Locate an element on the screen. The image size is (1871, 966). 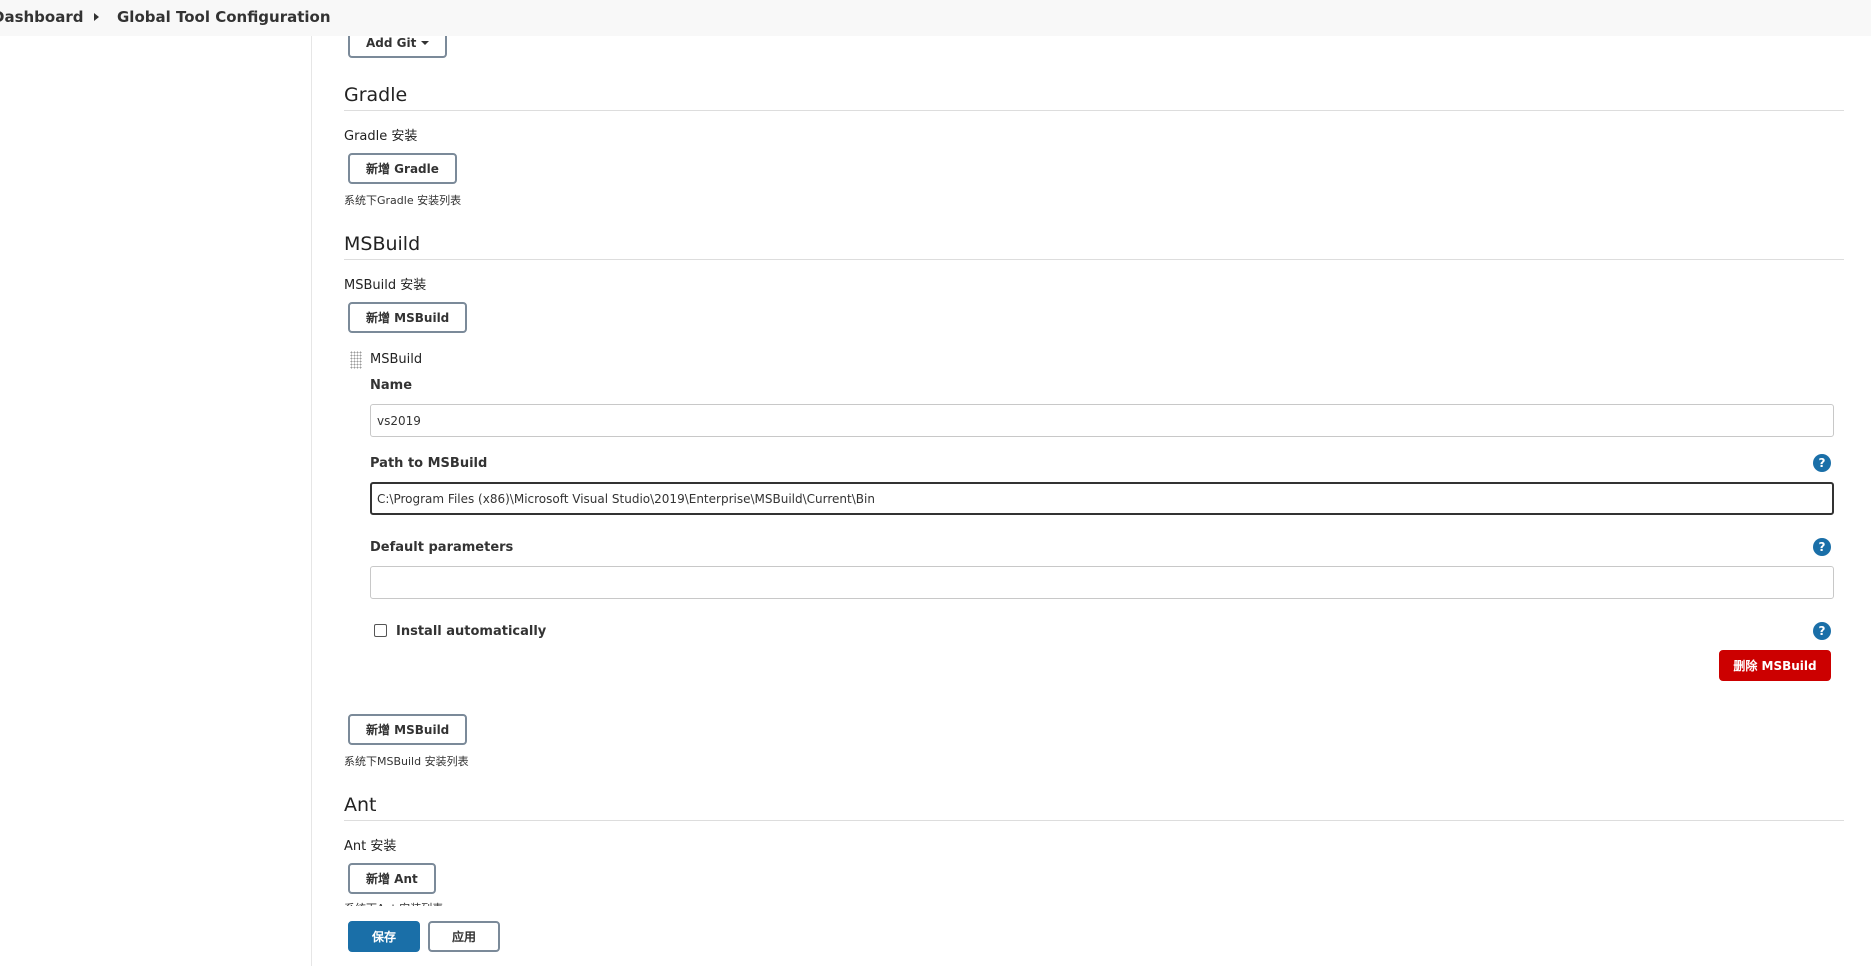
chevron-down-icon is located at coordinates (425, 43).